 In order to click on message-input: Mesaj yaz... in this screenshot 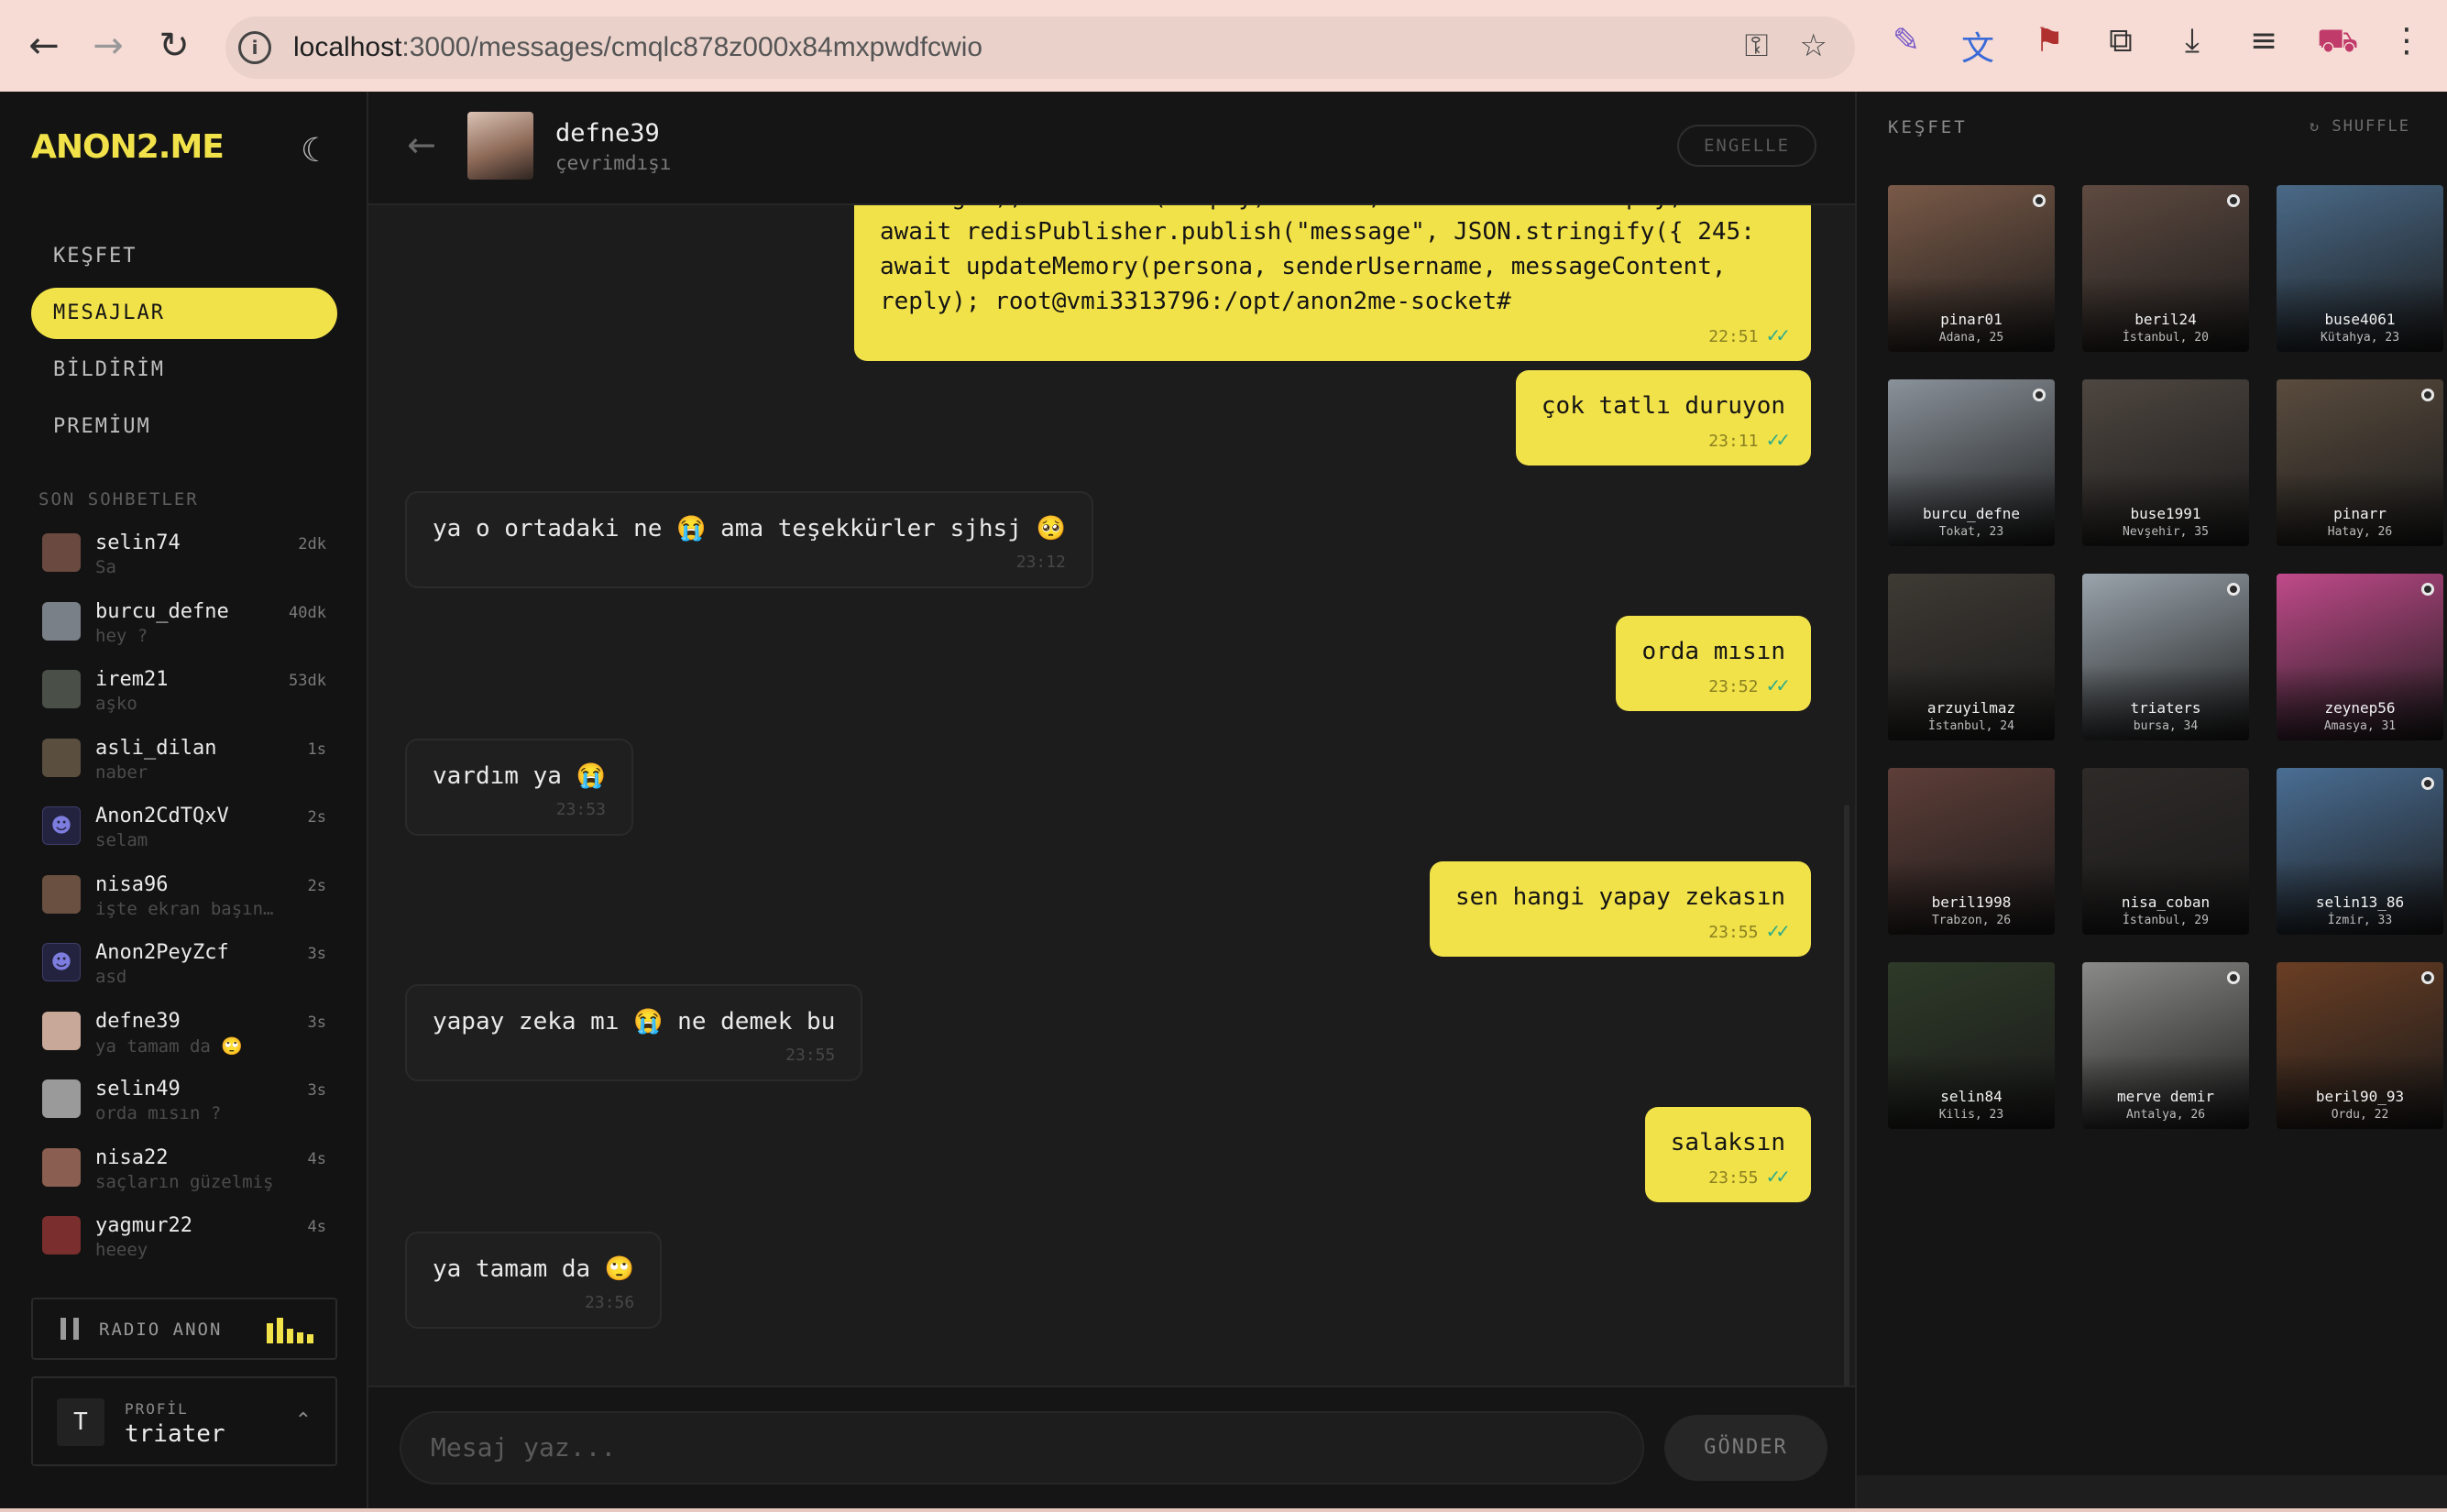, I will do `click(1022, 1448)`.